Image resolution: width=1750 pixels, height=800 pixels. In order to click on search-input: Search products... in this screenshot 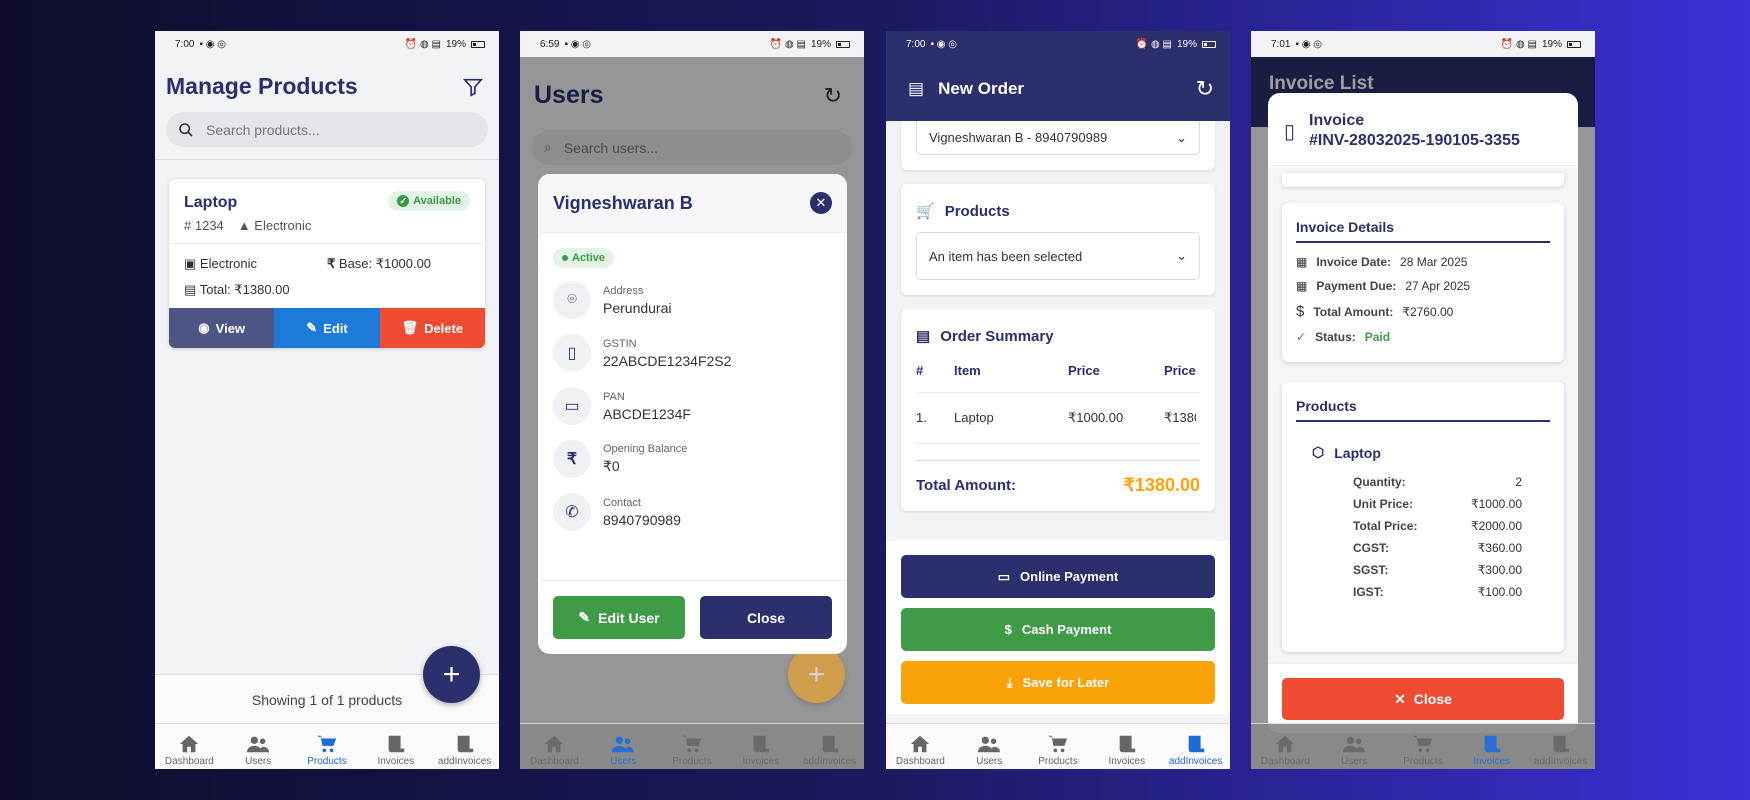, I will do `click(327, 129)`.